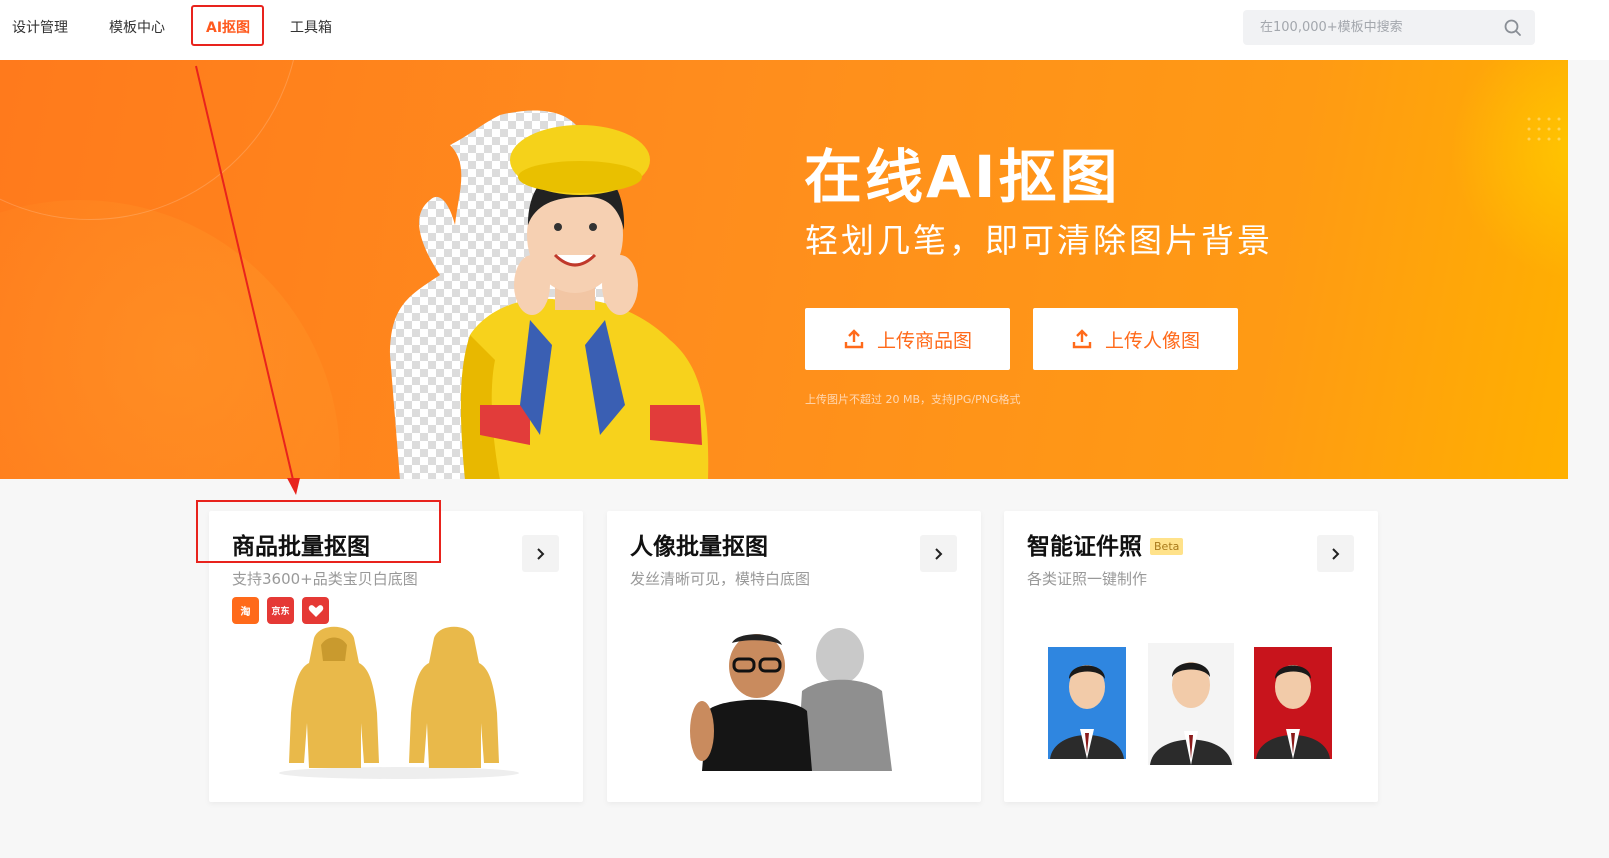 This screenshot has height=858, width=1609. I want to click on taobao-icon: 淘, so click(245, 610).